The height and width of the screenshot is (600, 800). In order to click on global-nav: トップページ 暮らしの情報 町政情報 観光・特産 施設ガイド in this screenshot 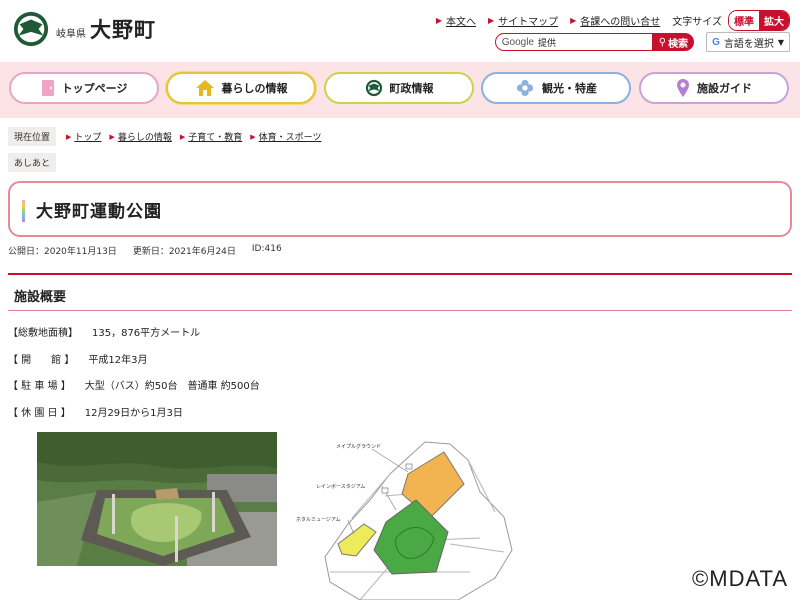, I will do `click(400, 90)`.